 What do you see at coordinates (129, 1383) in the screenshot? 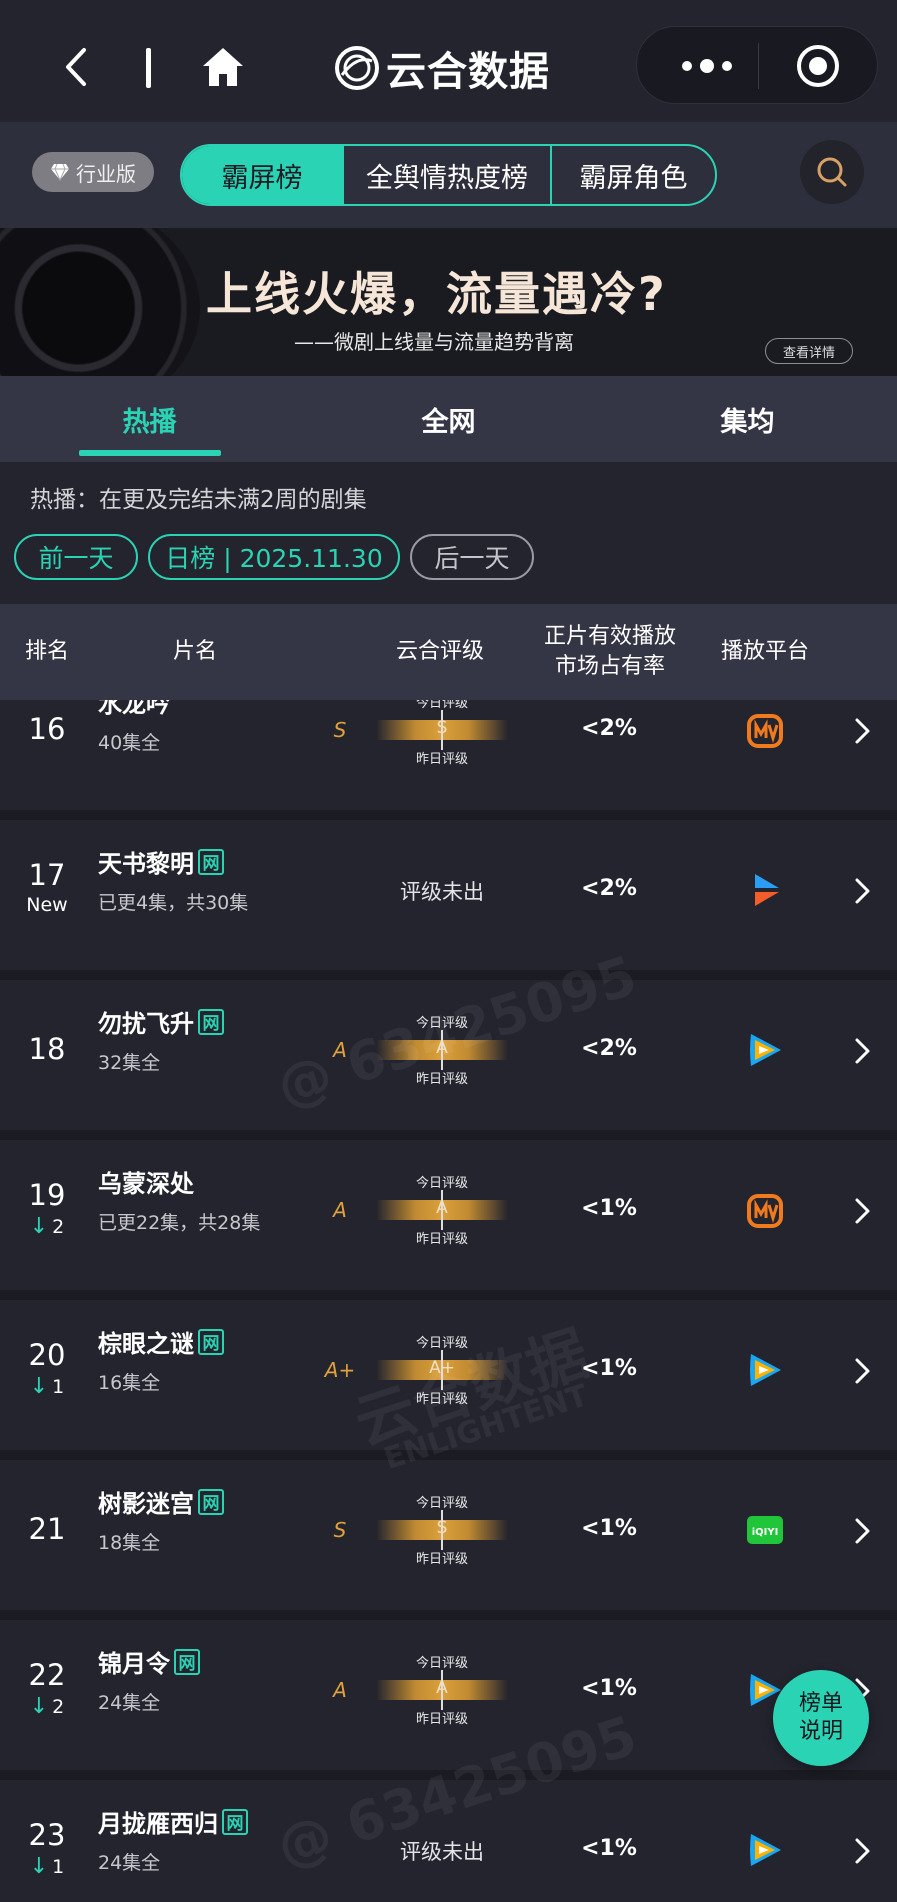
I see `episode-info: 16集全` at bounding box center [129, 1383].